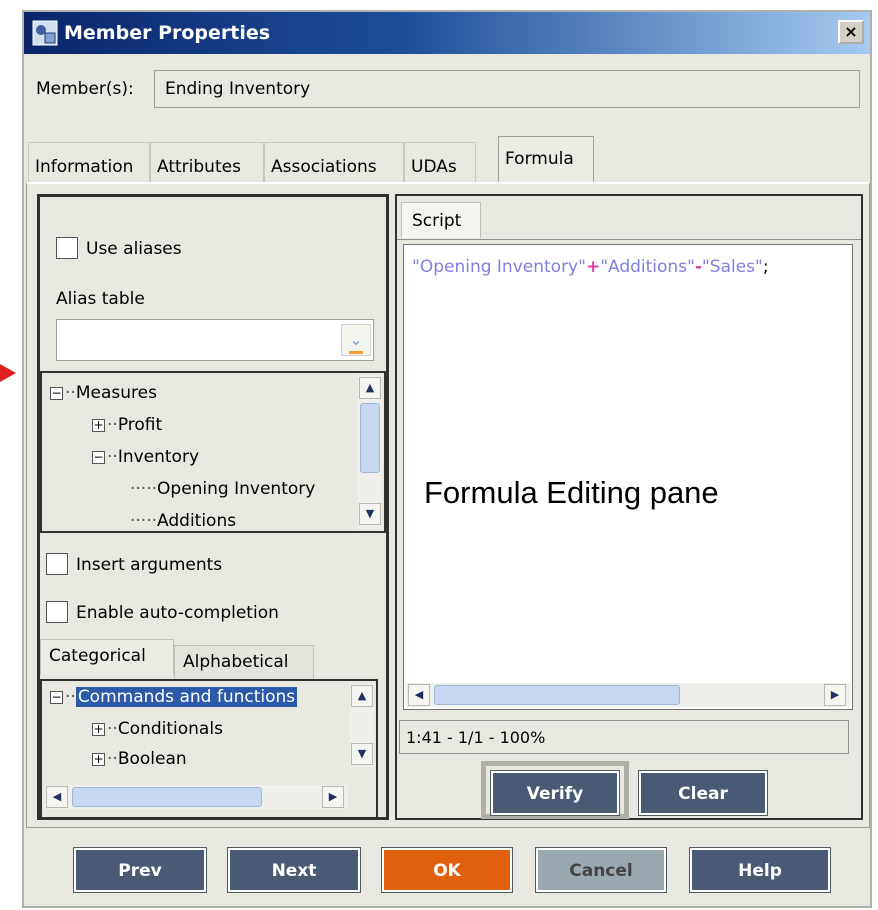  Describe the element at coordinates (85, 89) in the screenshot. I see `member-label: Member(s):` at that location.